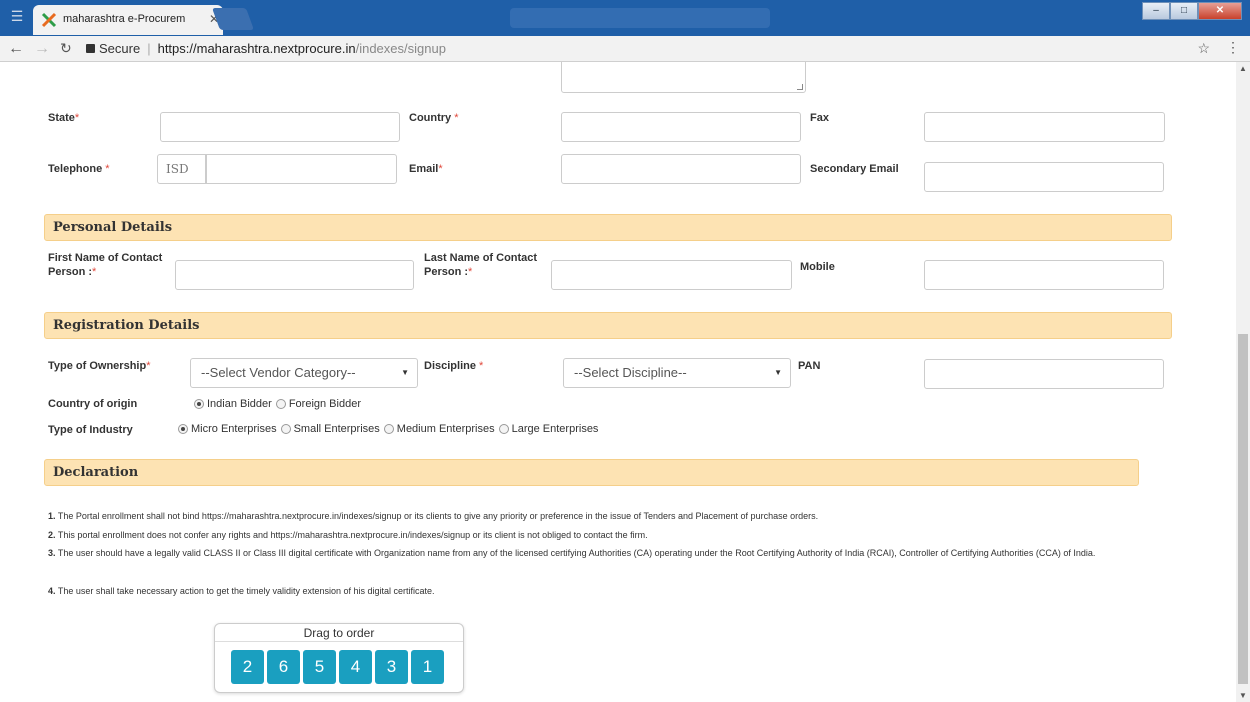 The width and height of the screenshot is (1250, 702). Describe the element at coordinates (1044, 177) in the screenshot. I see `secondary-email-input` at that location.